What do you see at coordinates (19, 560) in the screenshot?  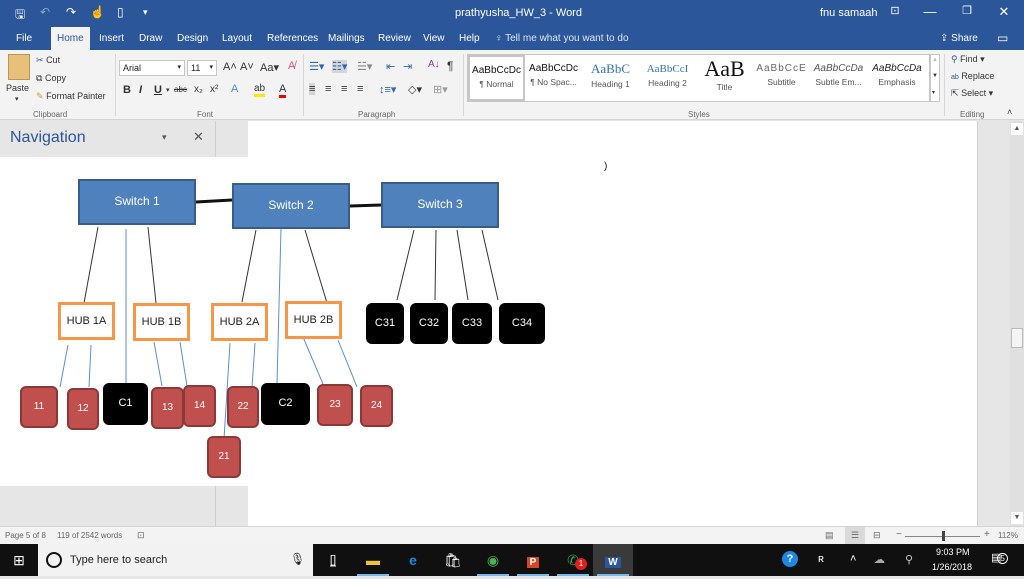 I see `windows-start-icon: ⊞` at bounding box center [19, 560].